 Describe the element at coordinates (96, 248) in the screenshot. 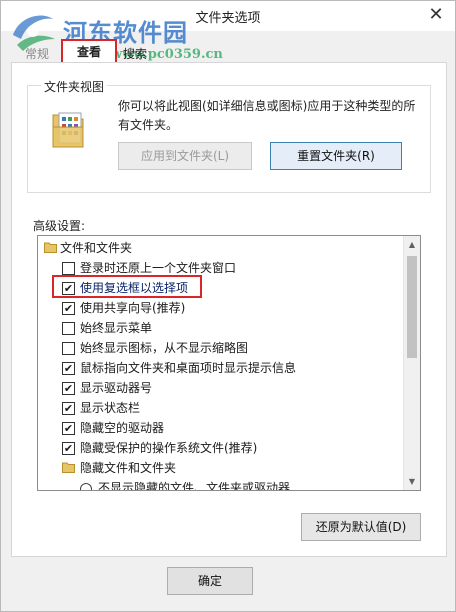

I see `tree-item-label: 文件和文件夹` at that location.